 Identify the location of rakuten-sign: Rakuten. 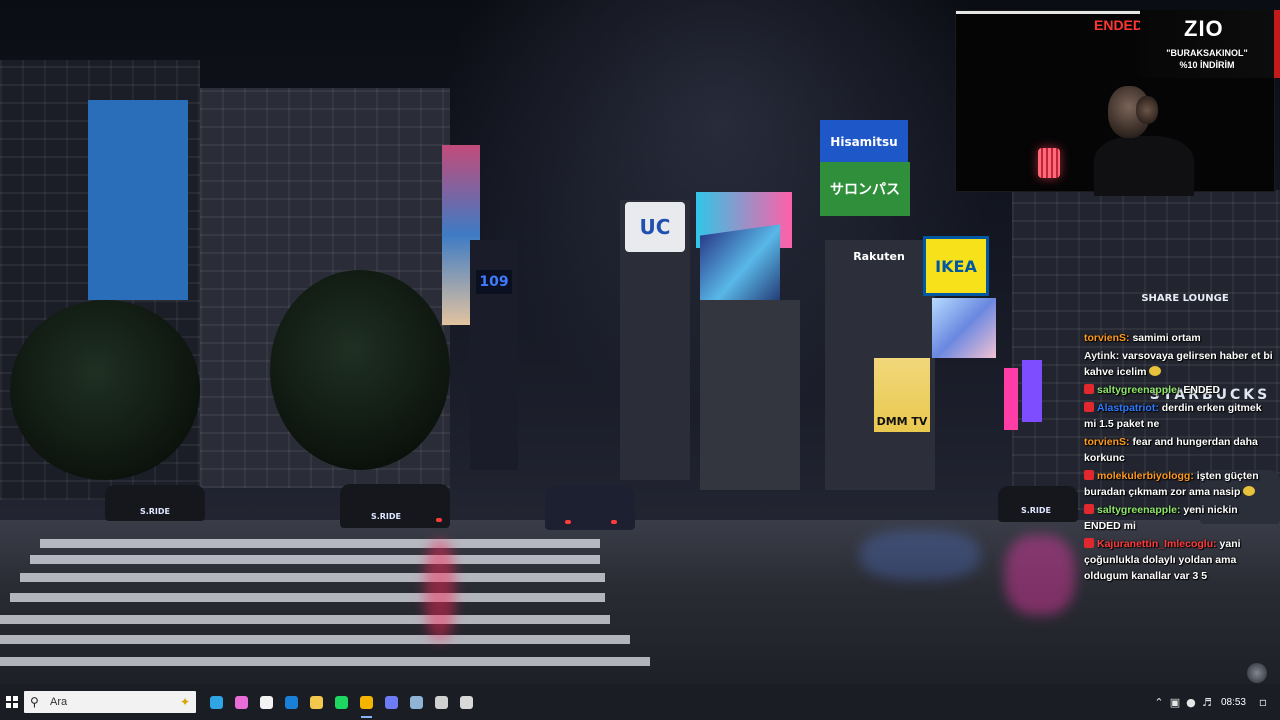
(879, 256).